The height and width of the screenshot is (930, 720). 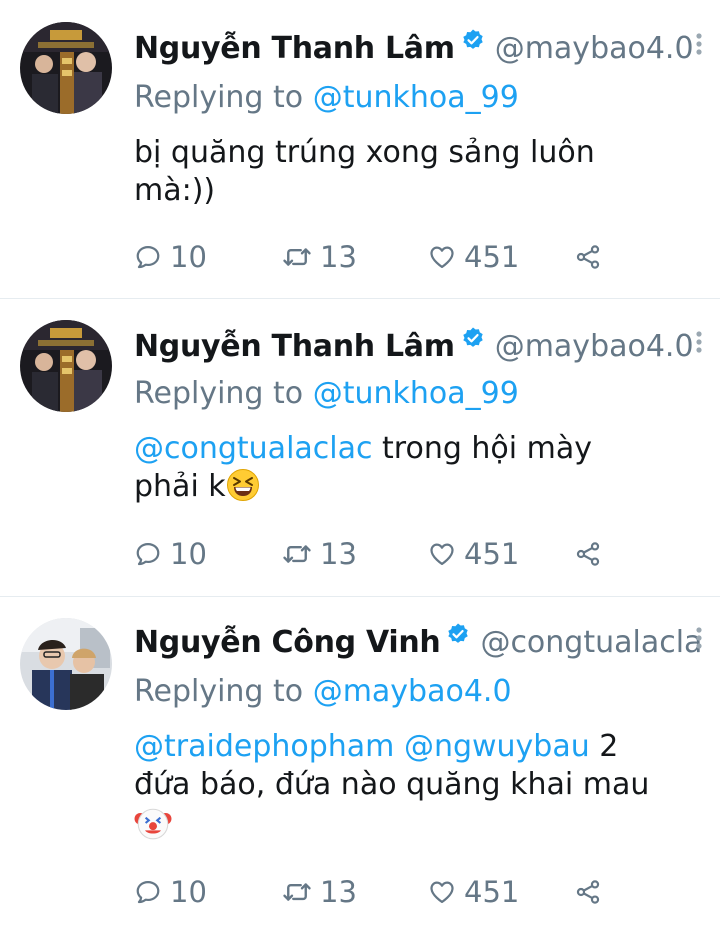 I want to click on tweet-text-line: bị quăng trúng xong sảng luôn, so click(x=364, y=152).